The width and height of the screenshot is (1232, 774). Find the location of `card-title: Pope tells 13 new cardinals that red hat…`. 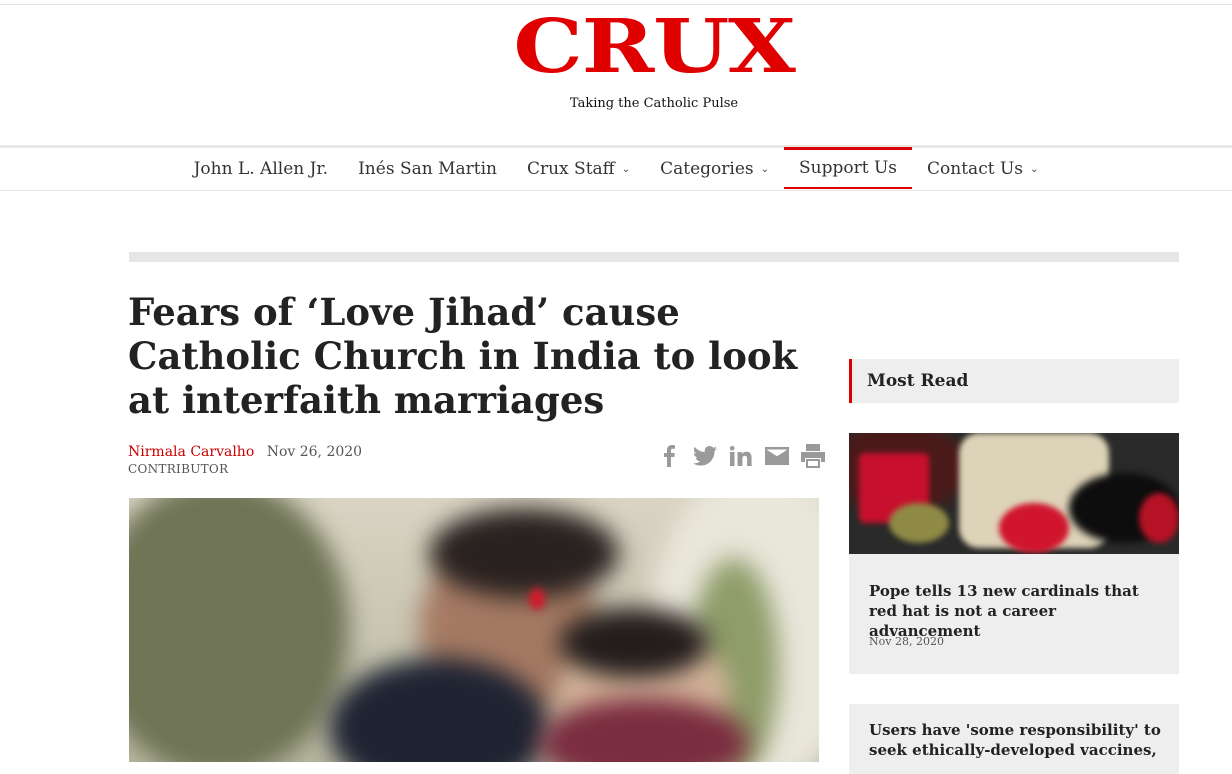

card-title: Pope tells 13 new cardinals that red hat… is located at coordinates (1016, 611).